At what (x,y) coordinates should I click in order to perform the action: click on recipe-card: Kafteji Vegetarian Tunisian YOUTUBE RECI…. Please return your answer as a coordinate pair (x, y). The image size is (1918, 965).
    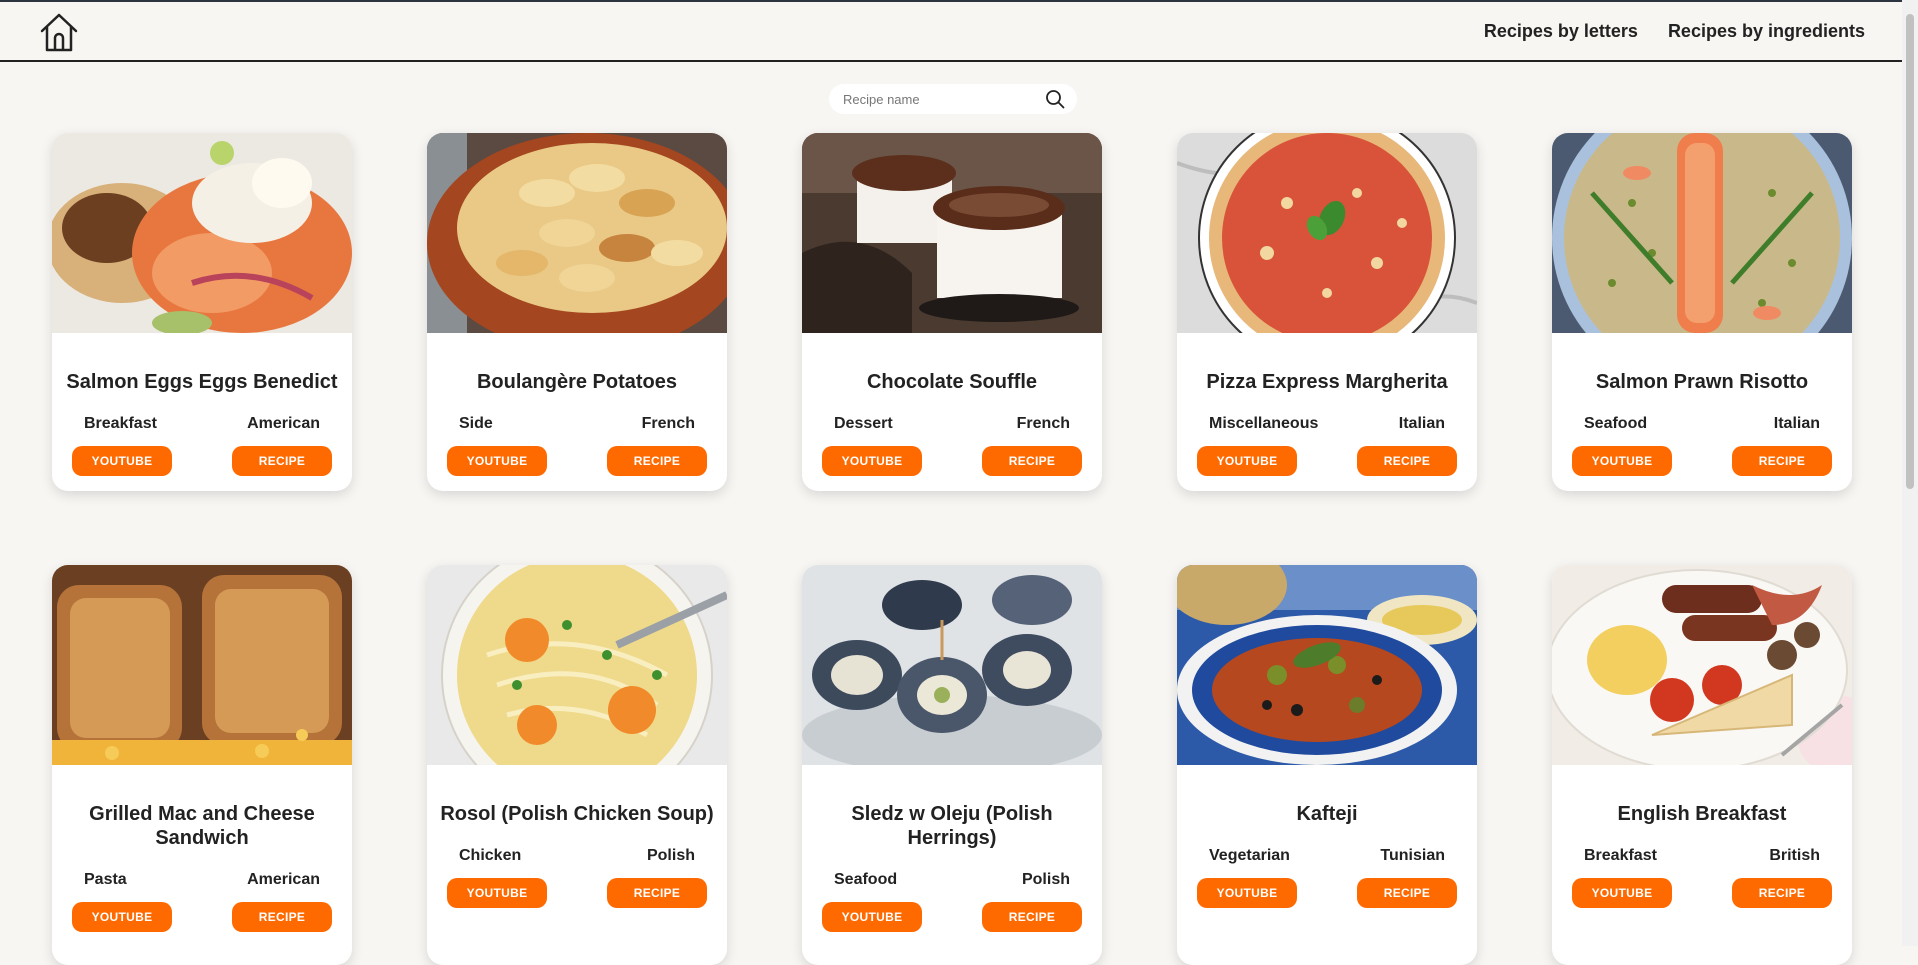
    Looking at the image, I should click on (1327, 765).